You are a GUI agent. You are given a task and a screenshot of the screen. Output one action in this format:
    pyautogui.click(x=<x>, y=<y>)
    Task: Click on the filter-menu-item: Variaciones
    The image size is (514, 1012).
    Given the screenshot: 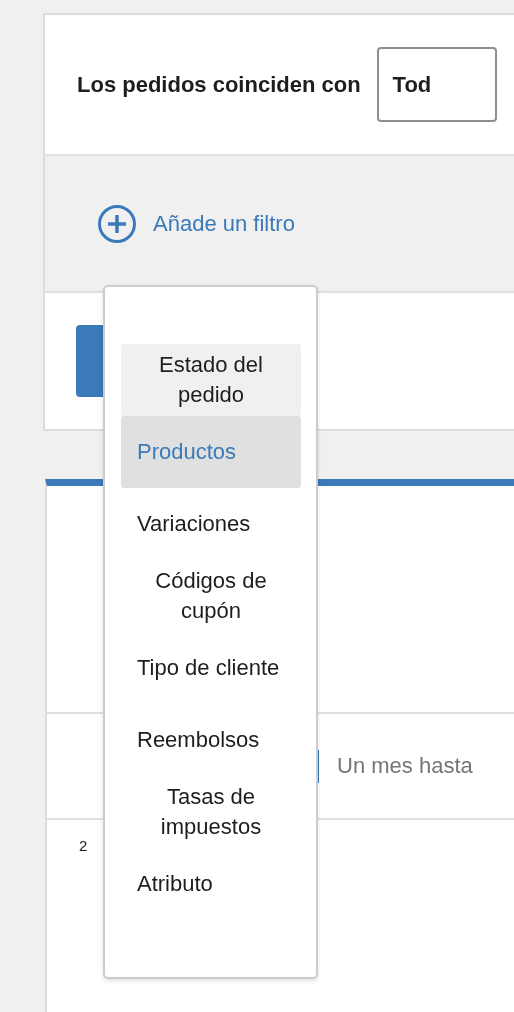 What is the action you would take?
    pyautogui.click(x=211, y=524)
    